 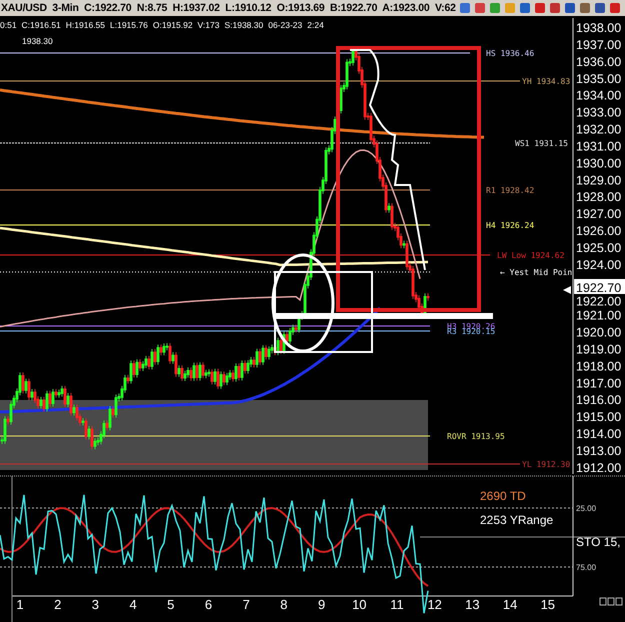 What do you see at coordinates (599, 434) in the screenshot?
I see `price-axis-label: 1914.00` at bounding box center [599, 434].